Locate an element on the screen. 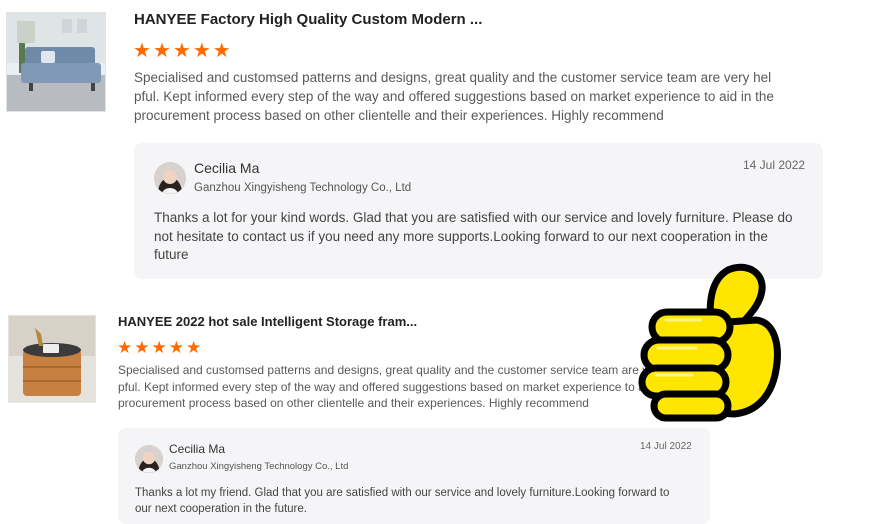  product-thumbnail-sofa is located at coordinates (56, 62).